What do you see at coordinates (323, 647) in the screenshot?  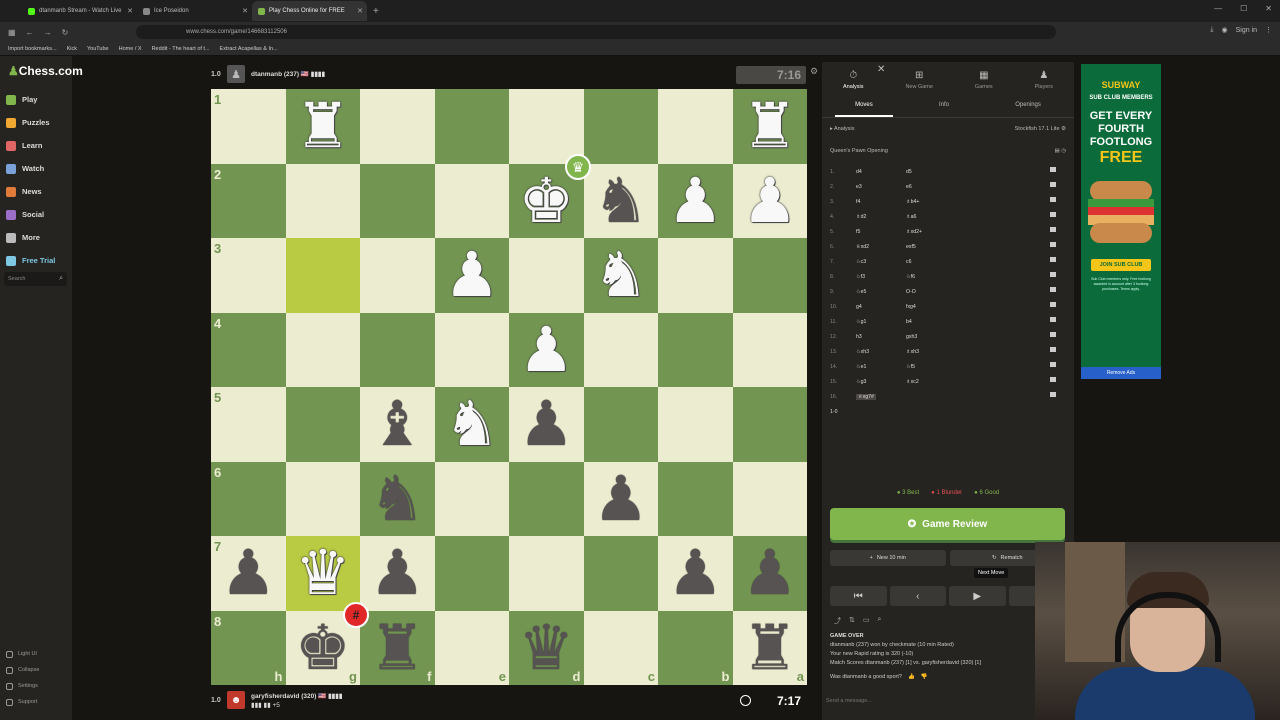 I see `black-king-icon: ♚` at bounding box center [323, 647].